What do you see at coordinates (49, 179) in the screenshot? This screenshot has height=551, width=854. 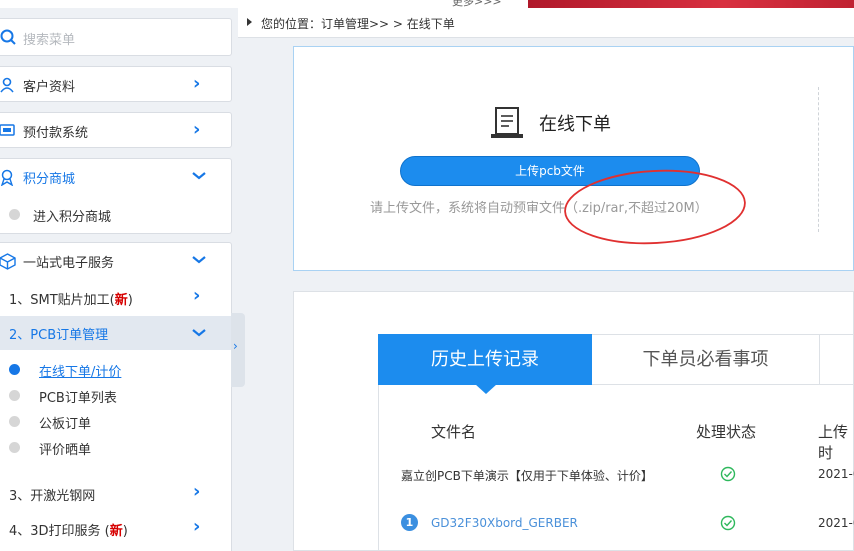 I see `menu-points-label: 积分商城` at bounding box center [49, 179].